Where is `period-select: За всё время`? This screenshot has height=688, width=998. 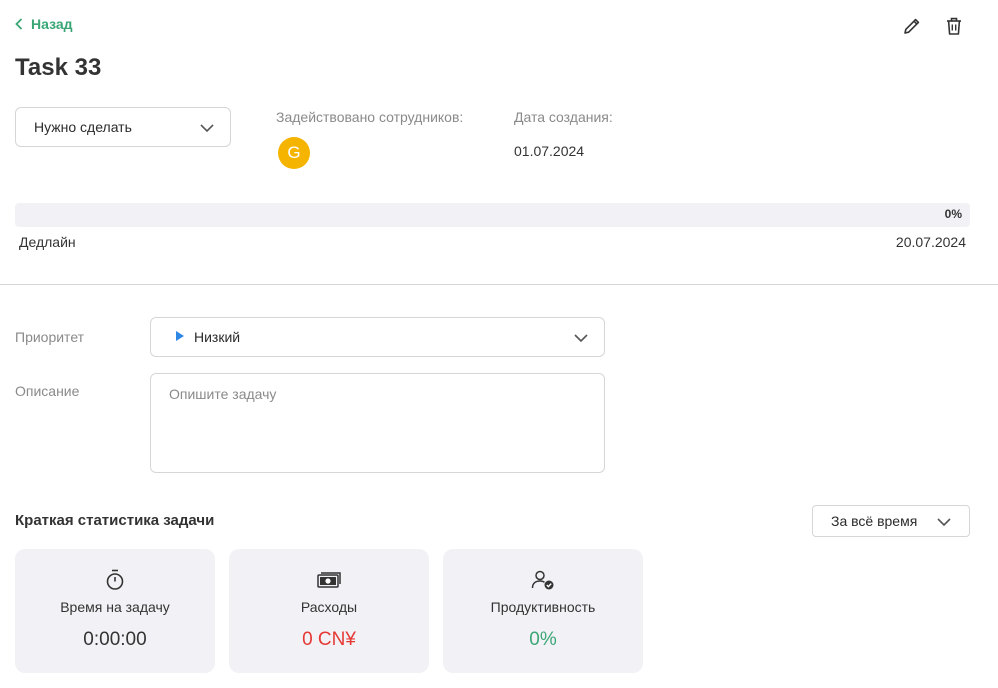 period-select: За всё время is located at coordinates (891, 521).